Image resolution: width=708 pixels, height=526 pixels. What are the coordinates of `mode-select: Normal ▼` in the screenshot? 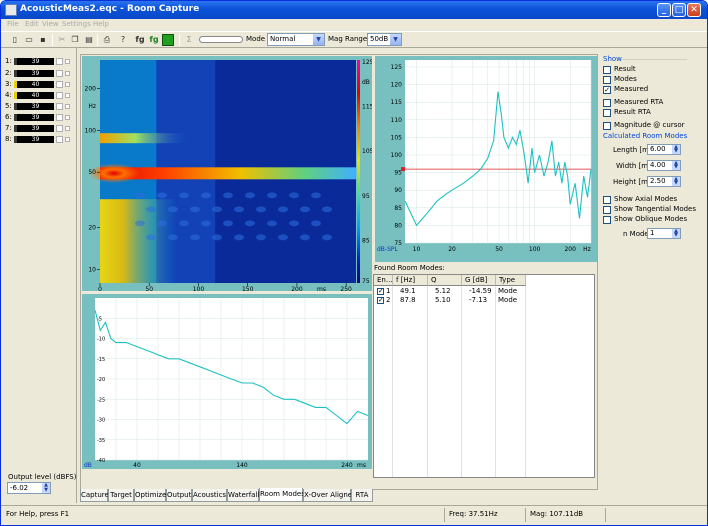 It's located at (296, 39).